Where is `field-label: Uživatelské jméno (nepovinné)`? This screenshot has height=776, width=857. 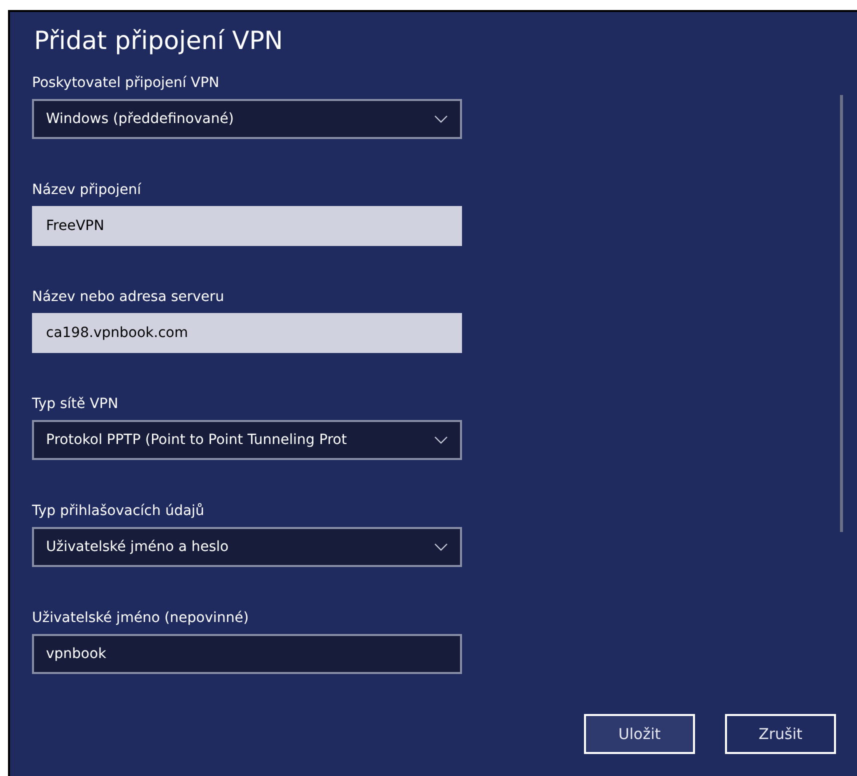 field-label: Uživatelské jméno (nepovinné) is located at coordinates (141, 618).